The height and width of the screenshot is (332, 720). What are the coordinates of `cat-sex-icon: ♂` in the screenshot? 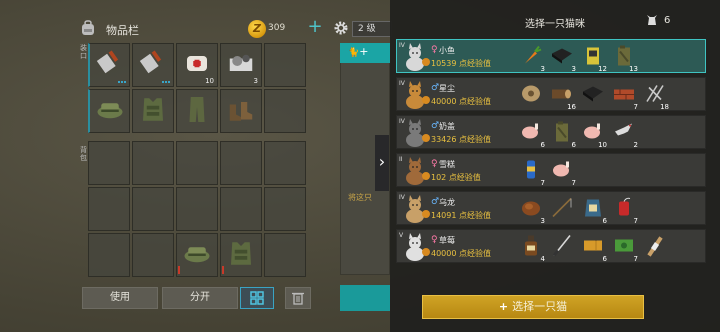 It's located at (435, 88).